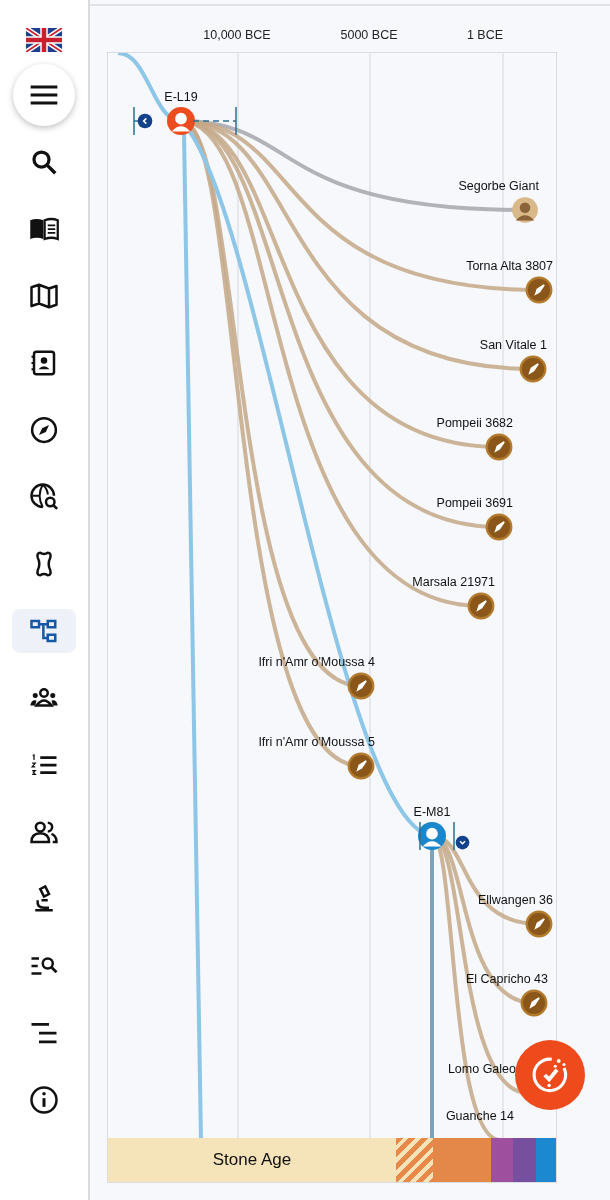 The height and width of the screenshot is (1200, 610). Describe the element at coordinates (481, 1069) in the screenshot. I see `sample-label: Lomo Galeo` at that location.